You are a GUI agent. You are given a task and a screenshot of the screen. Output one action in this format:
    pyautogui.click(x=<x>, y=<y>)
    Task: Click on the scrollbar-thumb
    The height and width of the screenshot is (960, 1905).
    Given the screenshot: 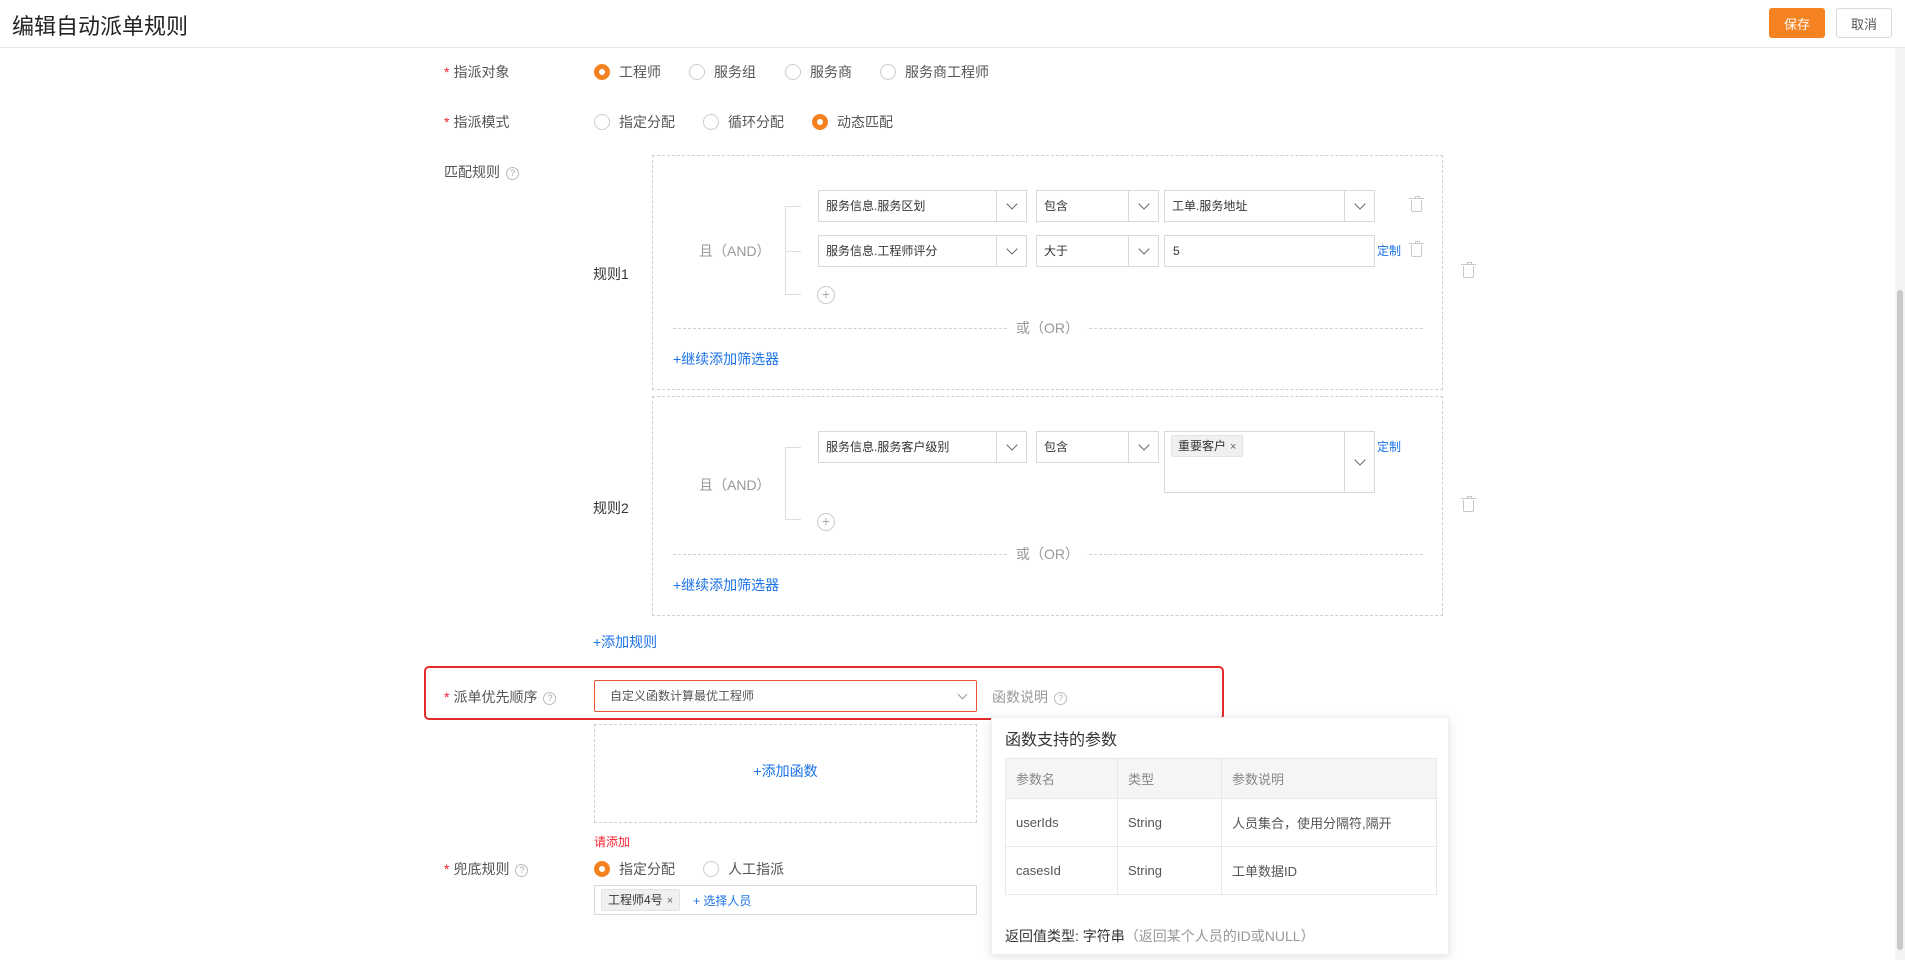 What is the action you would take?
    pyautogui.click(x=1900, y=620)
    